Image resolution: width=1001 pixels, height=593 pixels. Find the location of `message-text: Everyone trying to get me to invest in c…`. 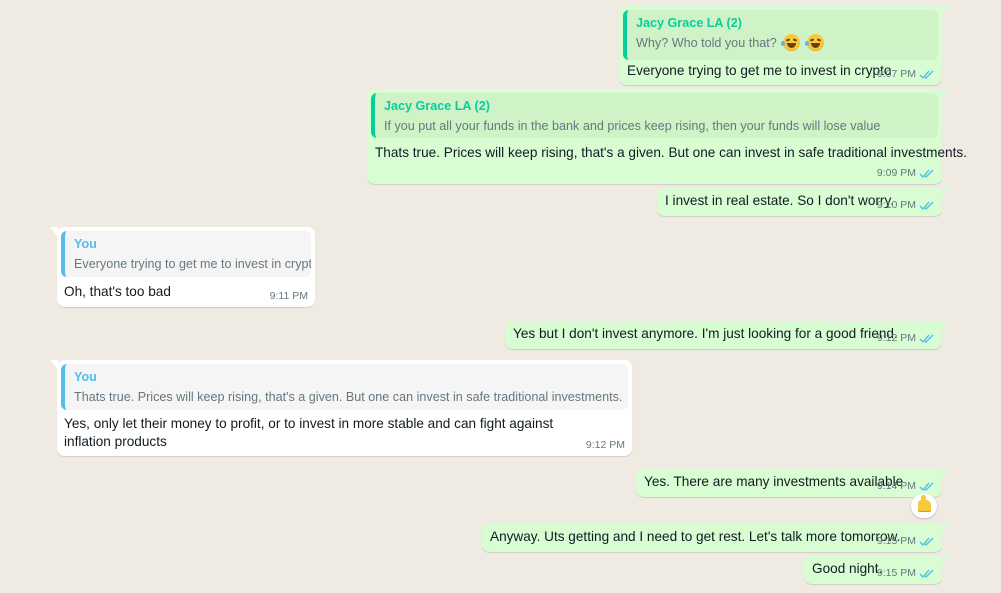

message-text: Everyone trying to get me to invest in c… is located at coordinates (759, 70).